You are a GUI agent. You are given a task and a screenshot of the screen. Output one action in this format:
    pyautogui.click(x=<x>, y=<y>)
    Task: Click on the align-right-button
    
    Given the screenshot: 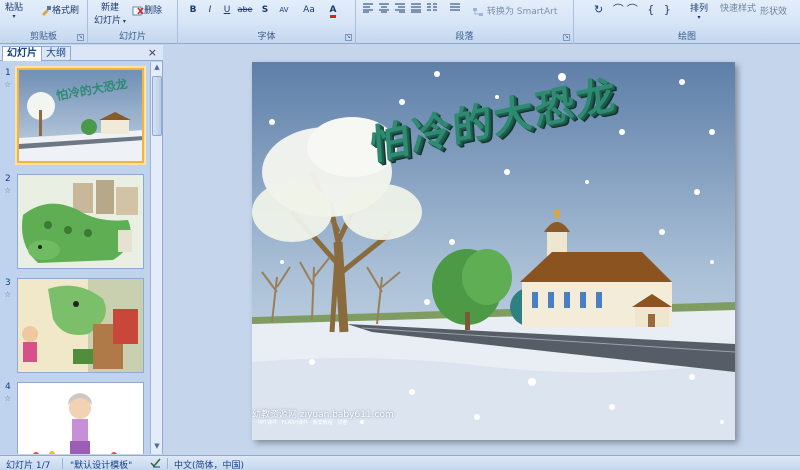 What is the action you would take?
    pyautogui.click(x=400, y=10)
    